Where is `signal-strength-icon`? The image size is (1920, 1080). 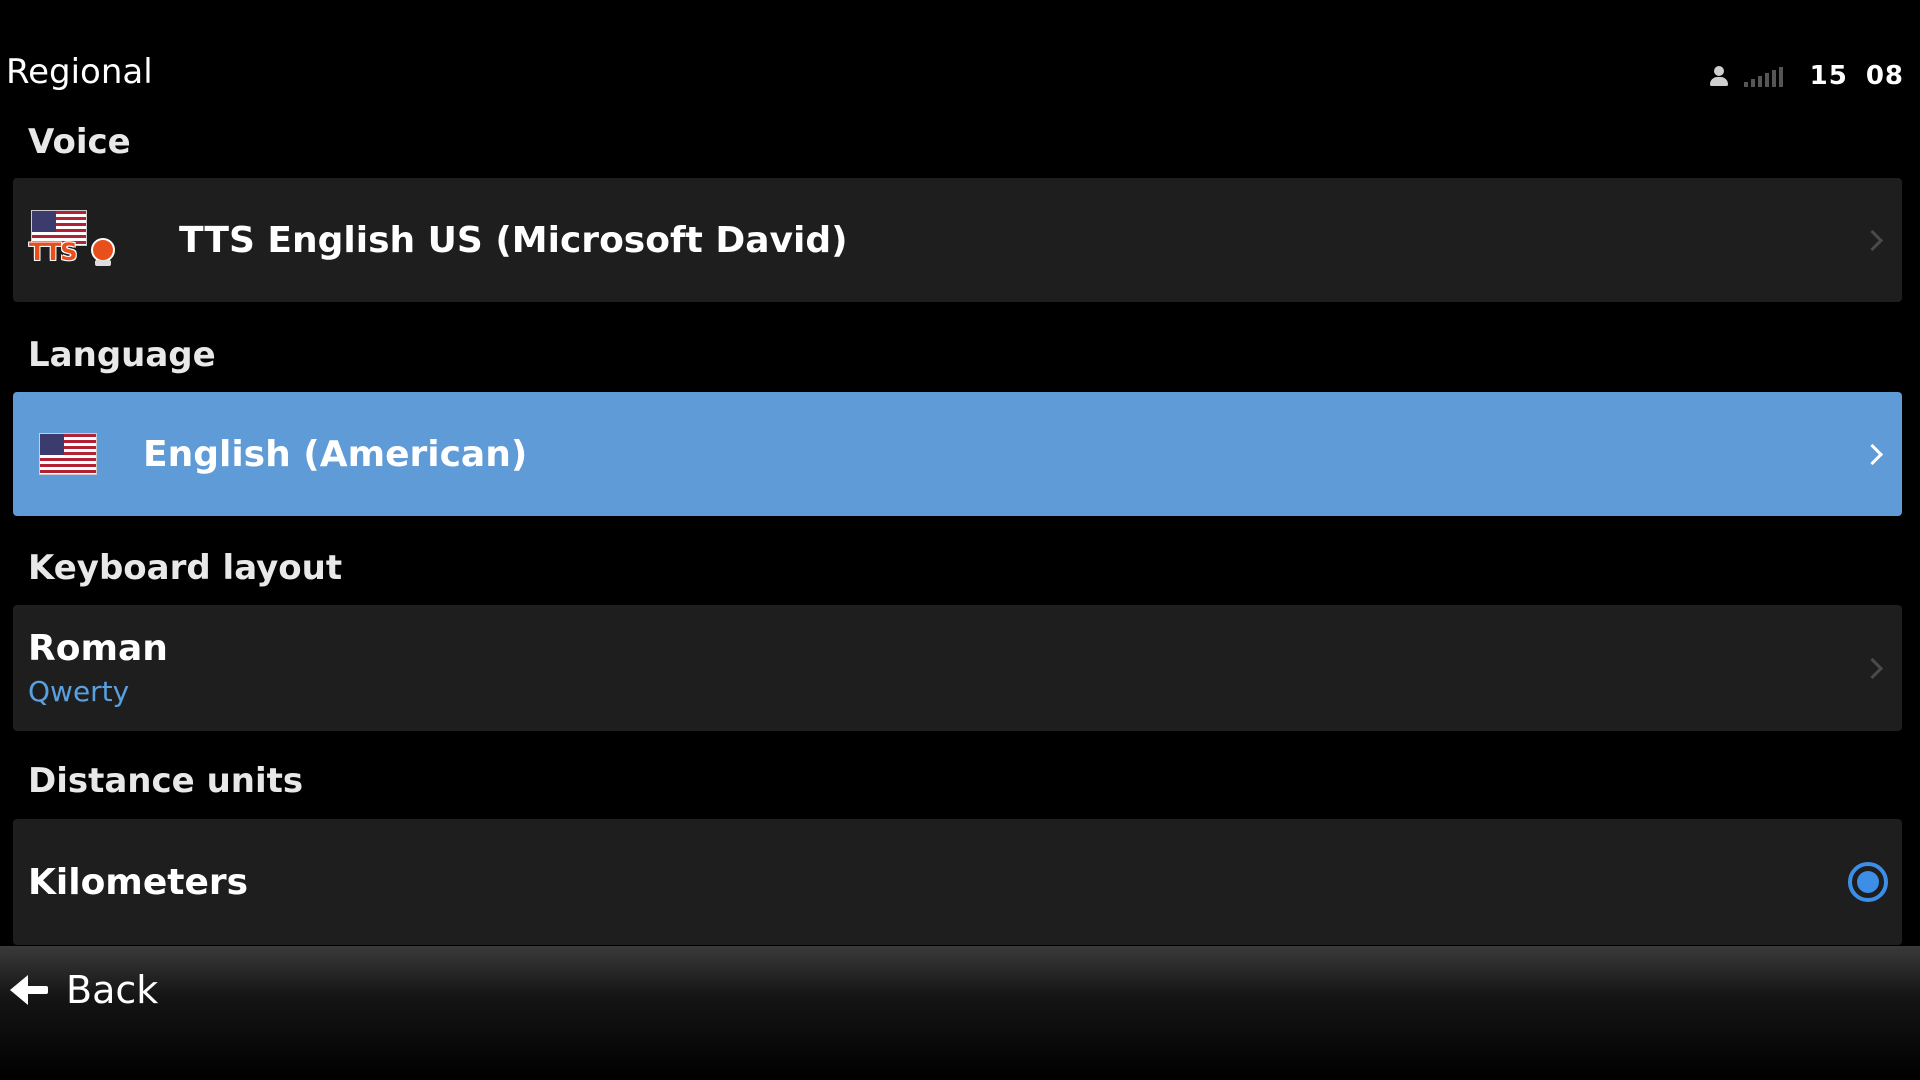 signal-strength-icon is located at coordinates (1769, 76).